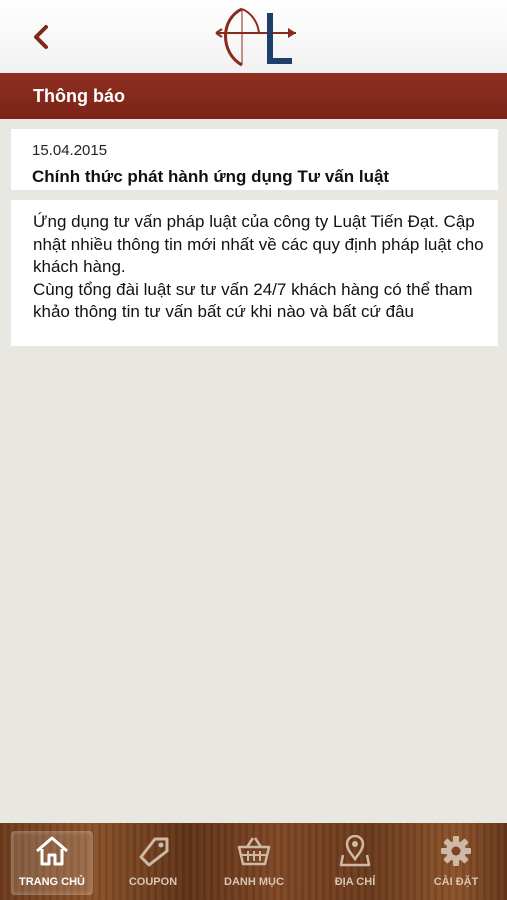 Image resolution: width=507 pixels, height=900 pixels. I want to click on basket-icon, so click(254, 851).